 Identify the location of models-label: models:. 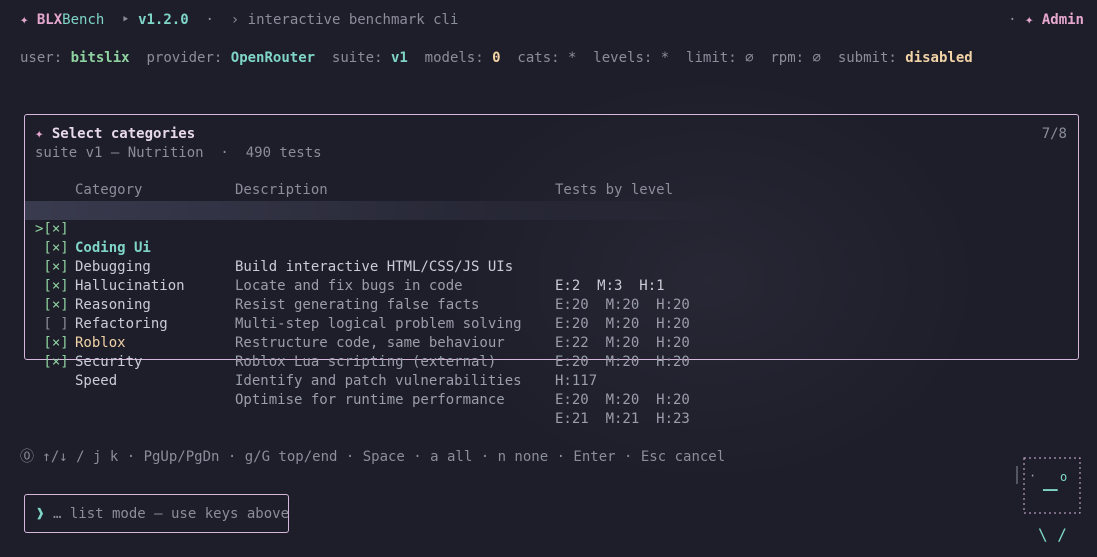
(454, 58).